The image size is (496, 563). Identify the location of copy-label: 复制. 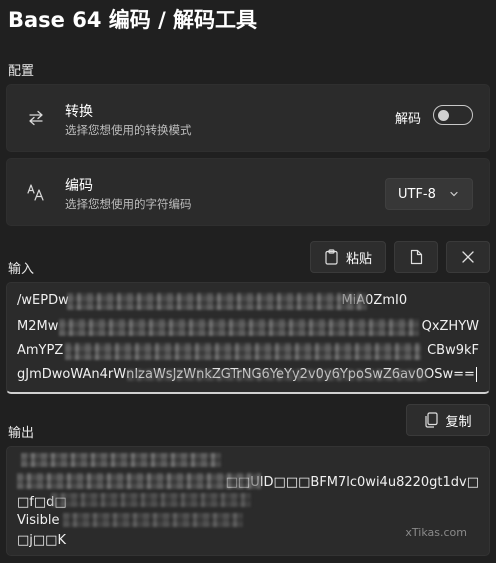
(458, 422).